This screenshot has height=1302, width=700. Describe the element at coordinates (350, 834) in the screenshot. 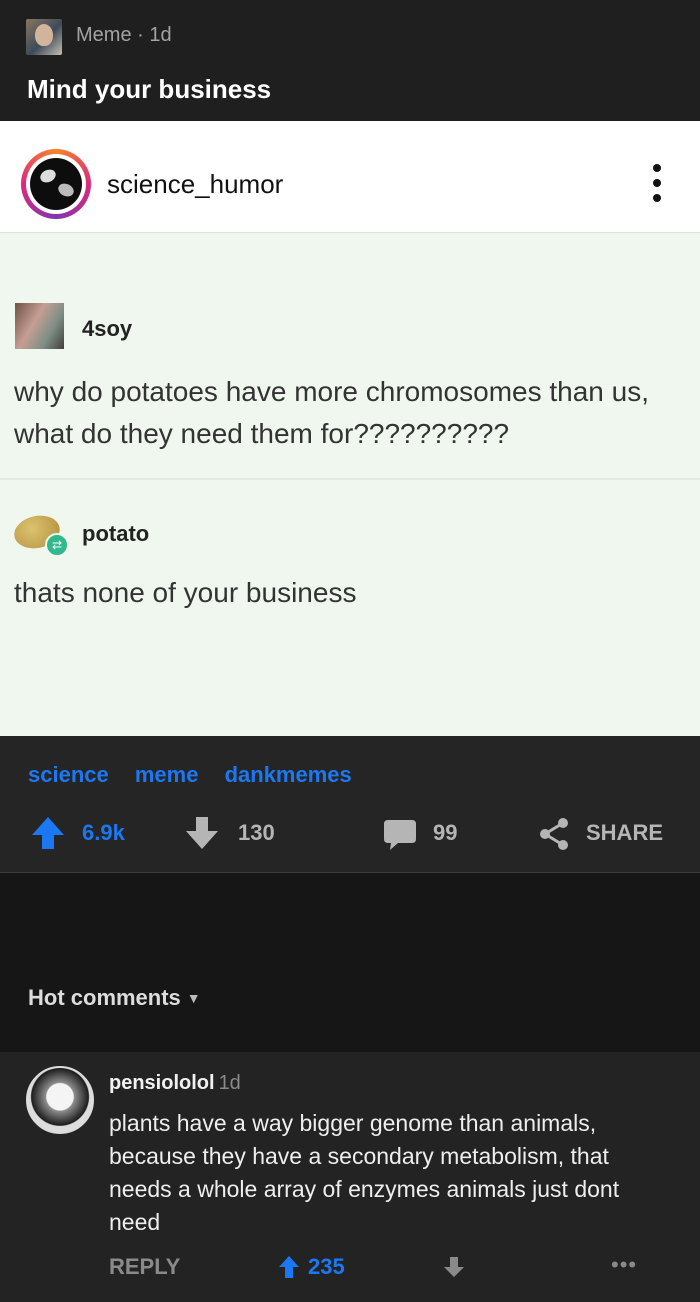

I see `action-bar: 6.9k 130 99 SHARE` at that location.